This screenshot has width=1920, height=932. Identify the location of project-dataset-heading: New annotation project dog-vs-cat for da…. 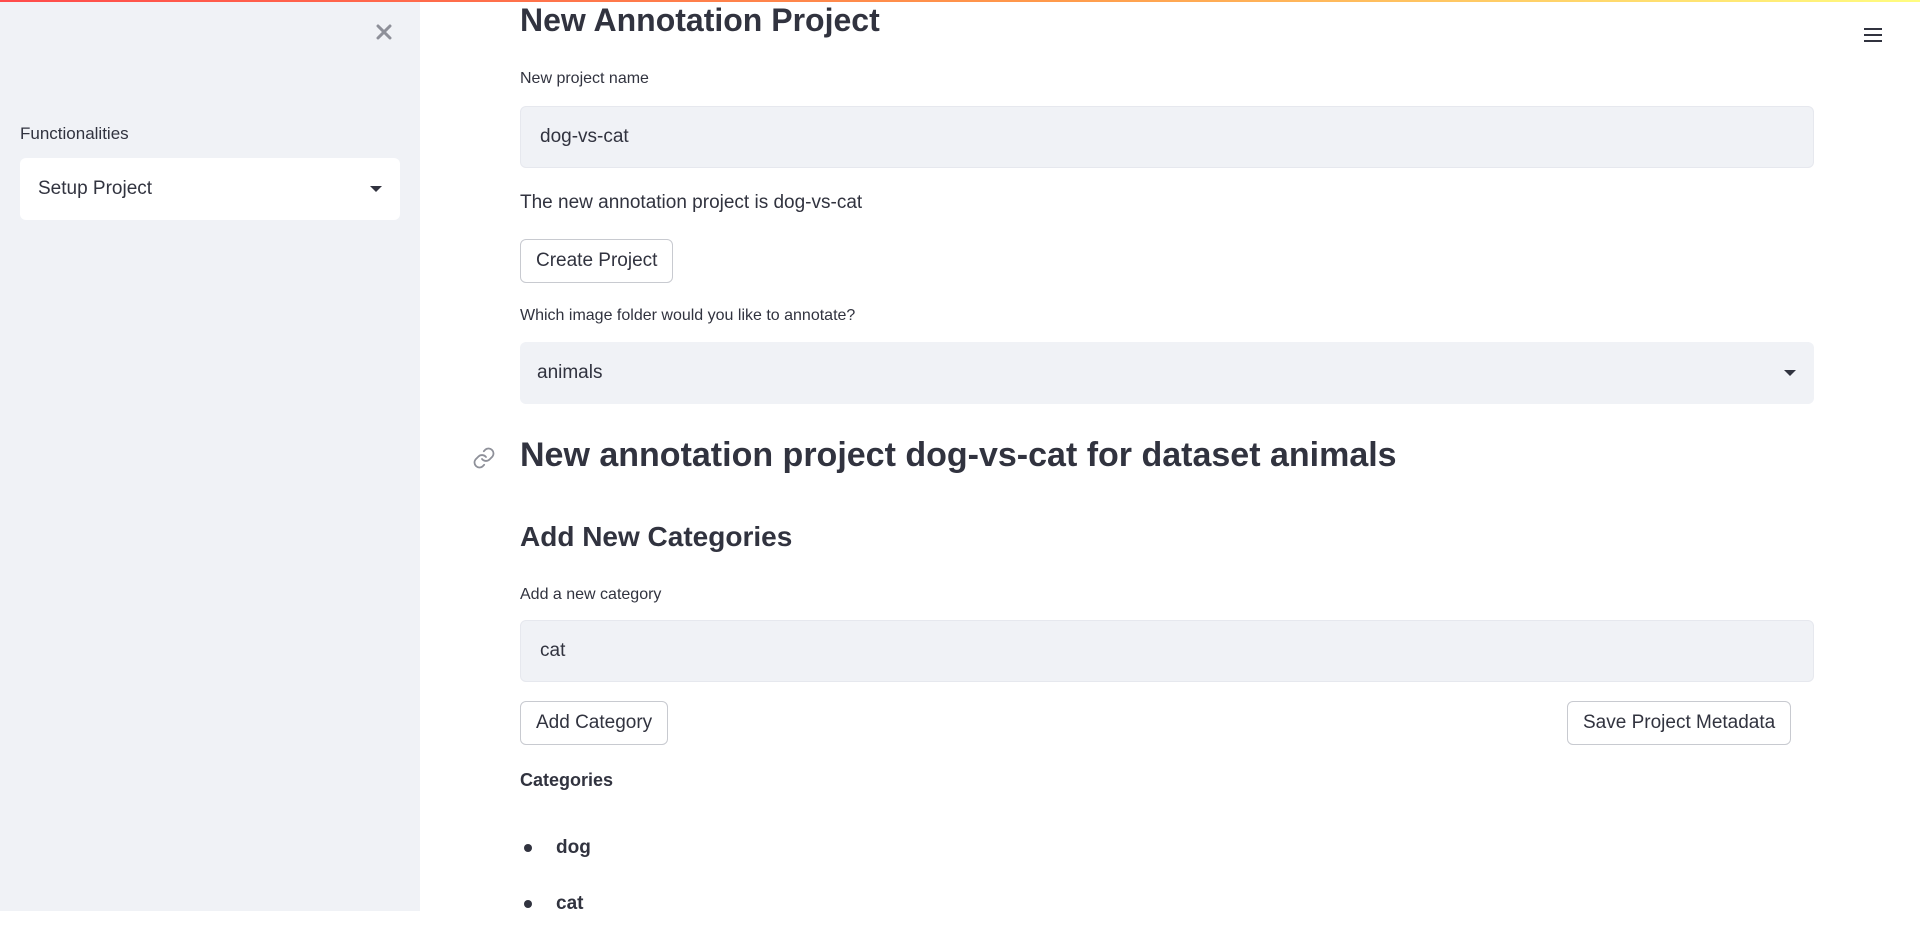
(958, 455).